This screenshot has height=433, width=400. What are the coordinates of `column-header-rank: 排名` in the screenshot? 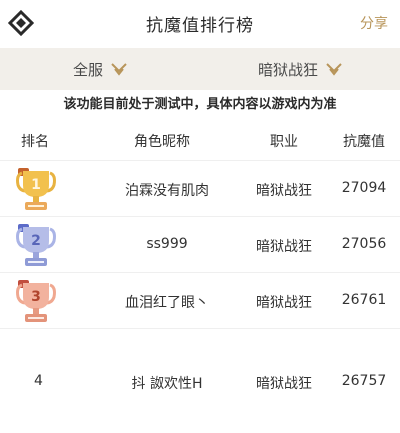 It's located at (35, 142).